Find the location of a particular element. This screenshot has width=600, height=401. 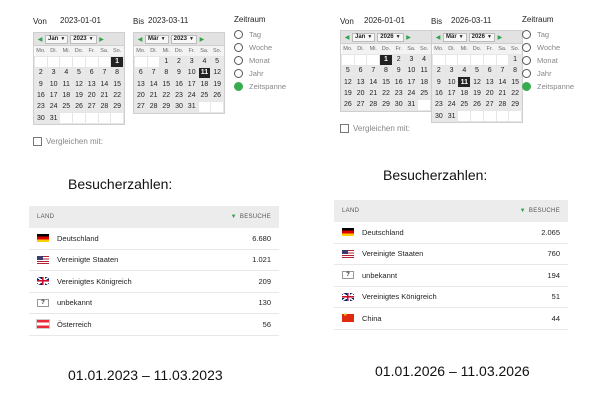

col-land: LAND is located at coordinates (350, 211).